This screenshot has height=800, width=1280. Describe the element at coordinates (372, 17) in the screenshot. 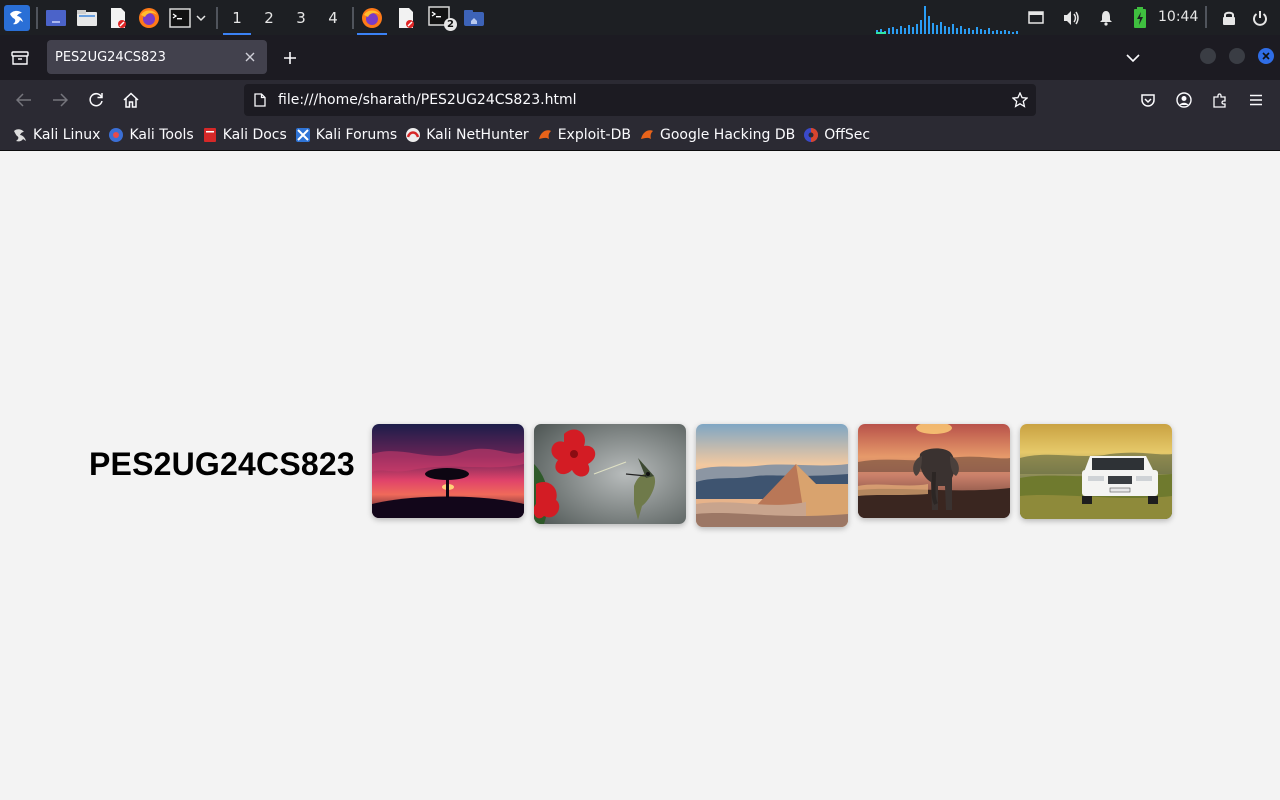

I see `taskbar-firefox-window` at that location.